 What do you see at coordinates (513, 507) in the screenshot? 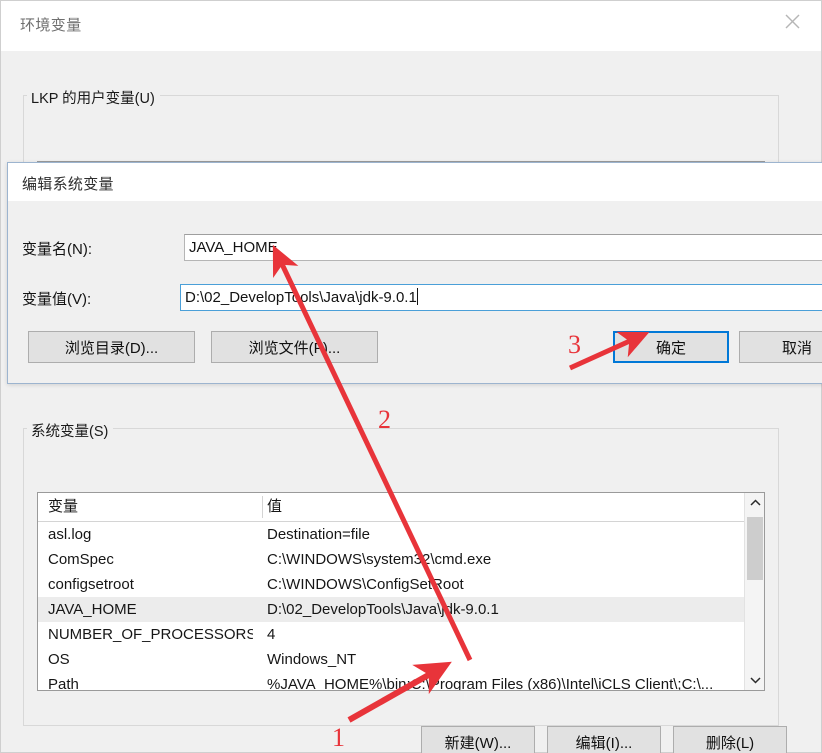
I see `column-header-value: 值` at bounding box center [513, 507].